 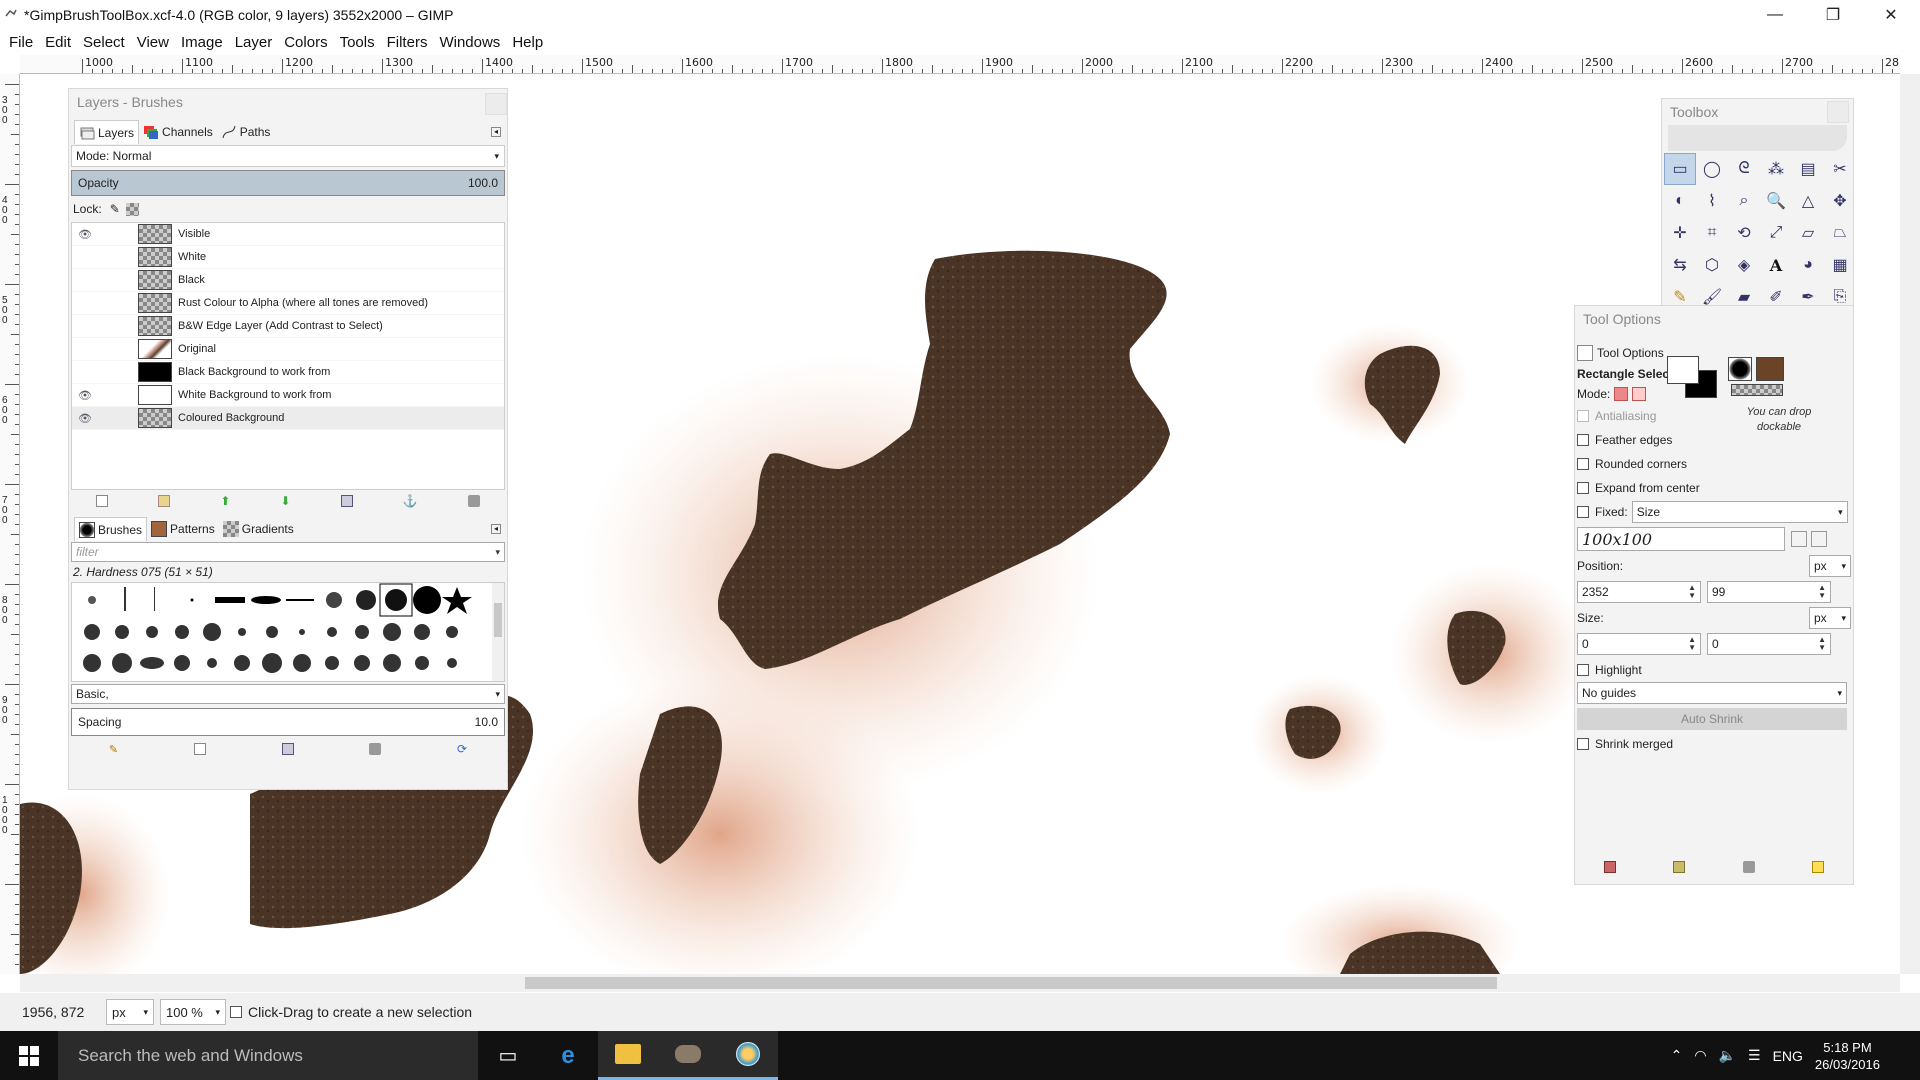 What do you see at coordinates (357, 42) in the screenshot?
I see `menu-tools: Tools` at bounding box center [357, 42].